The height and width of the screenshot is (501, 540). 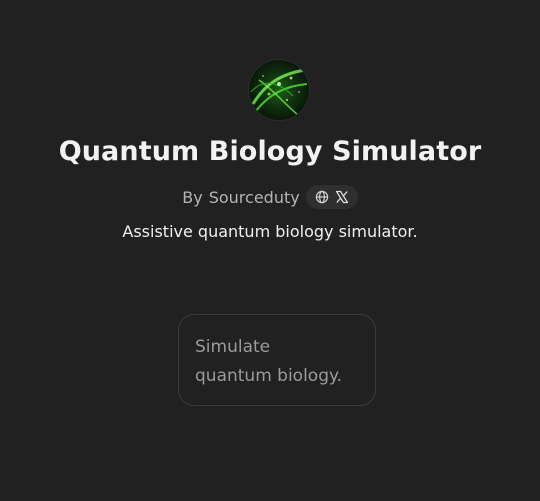 What do you see at coordinates (270, 151) in the screenshot?
I see `gpt-title: Quantum Biology Simulator` at bounding box center [270, 151].